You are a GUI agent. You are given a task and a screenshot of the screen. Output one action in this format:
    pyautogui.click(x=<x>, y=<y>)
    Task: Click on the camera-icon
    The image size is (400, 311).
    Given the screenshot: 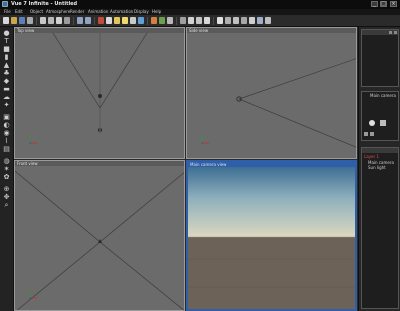 What is the action you would take?
    pyautogui.click(x=183, y=20)
    